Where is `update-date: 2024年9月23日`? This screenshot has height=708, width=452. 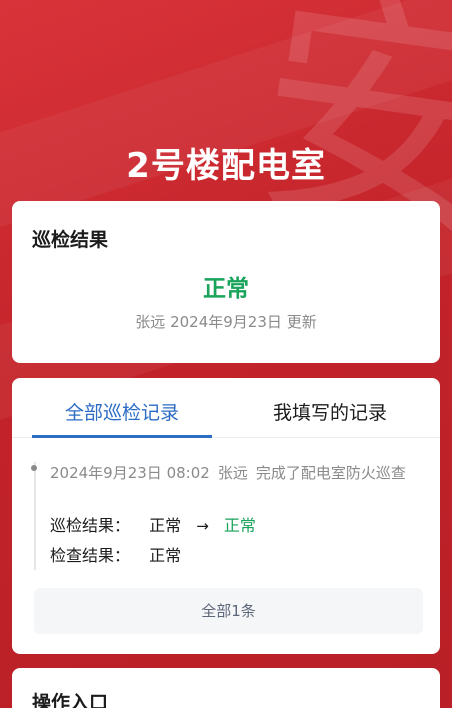 update-date: 2024年9月23日 is located at coordinates (226, 322).